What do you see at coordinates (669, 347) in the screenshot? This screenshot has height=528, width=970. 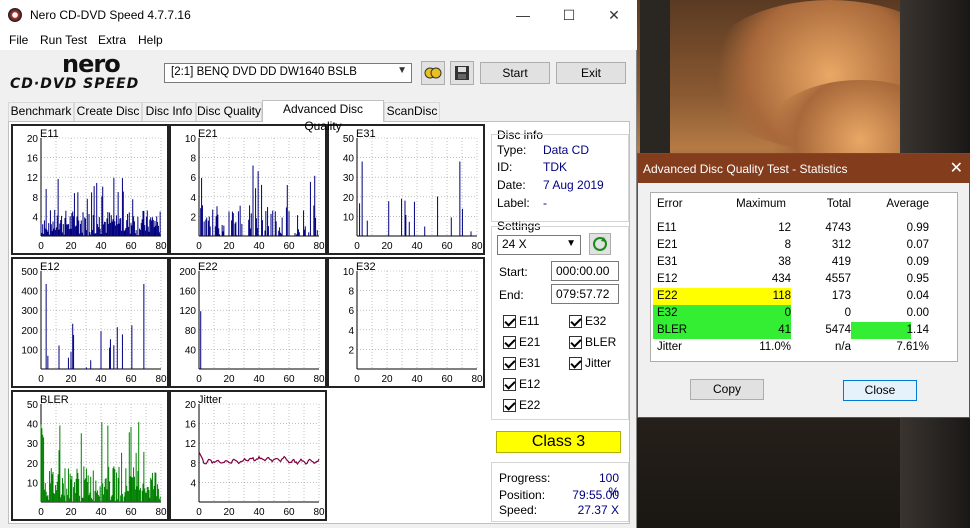 I see `table-cell: Jitter` at bounding box center [669, 347].